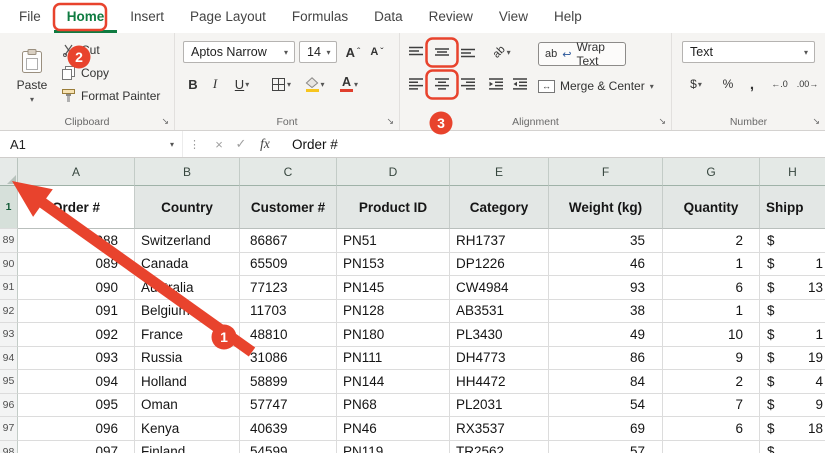 The height and width of the screenshot is (453, 825). I want to click on percent-style-button: %, so click(728, 84).